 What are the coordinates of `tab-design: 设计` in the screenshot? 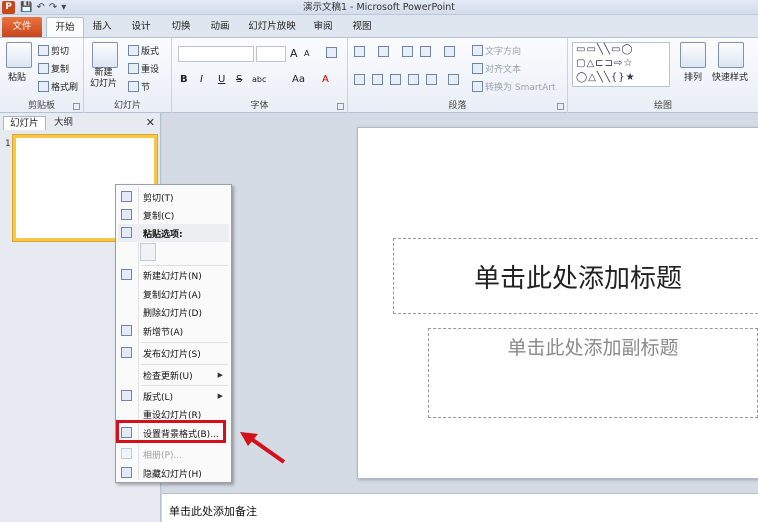 It's located at (141, 27).